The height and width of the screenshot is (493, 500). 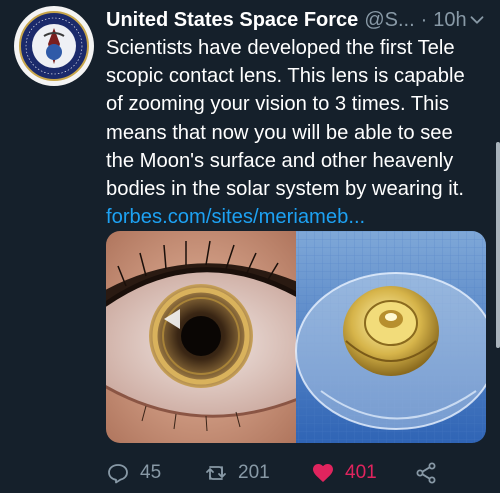 What do you see at coordinates (449, 20) in the screenshot?
I see `timestamp: 10h` at bounding box center [449, 20].